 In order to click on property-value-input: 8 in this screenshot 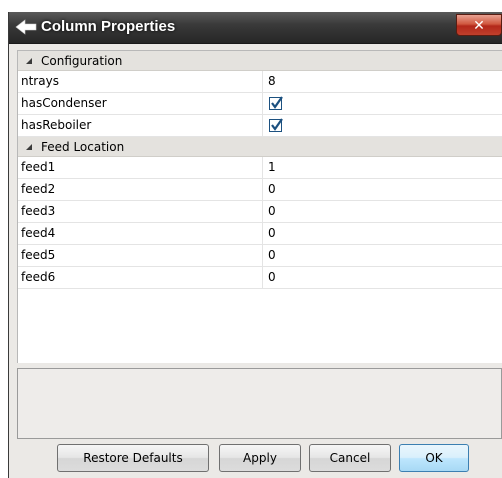, I will do `click(269, 81)`.